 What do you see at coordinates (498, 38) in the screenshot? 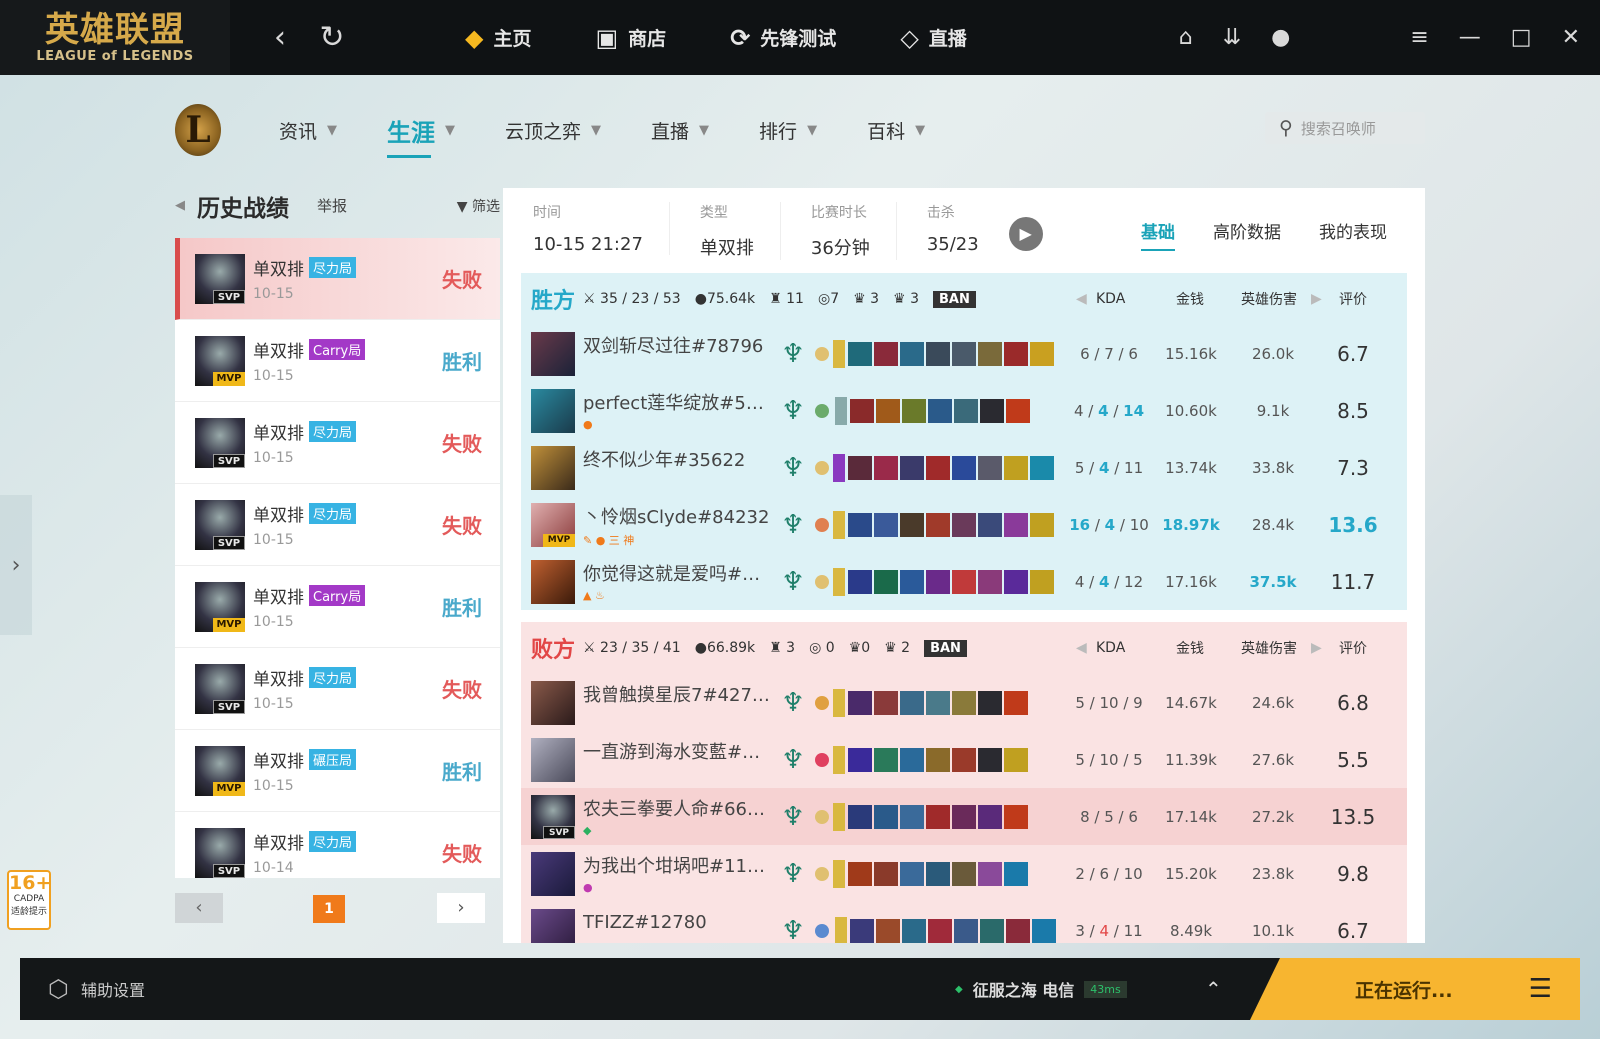
I see `nav-home: ◆ 主页` at bounding box center [498, 38].